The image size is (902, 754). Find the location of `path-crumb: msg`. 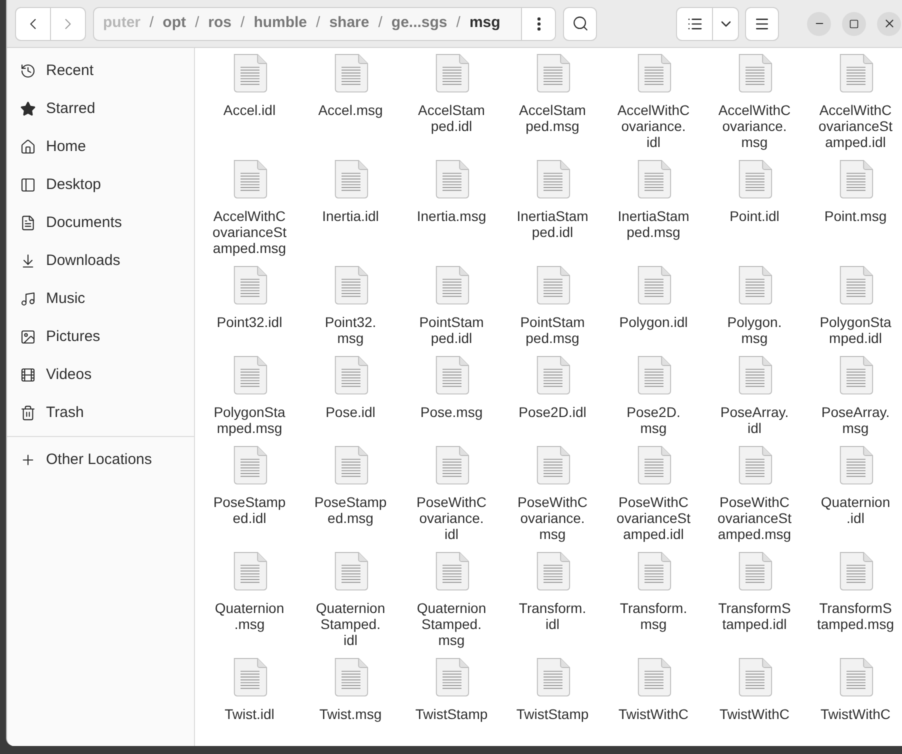

path-crumb: msg is located at coordinates (484, 23).